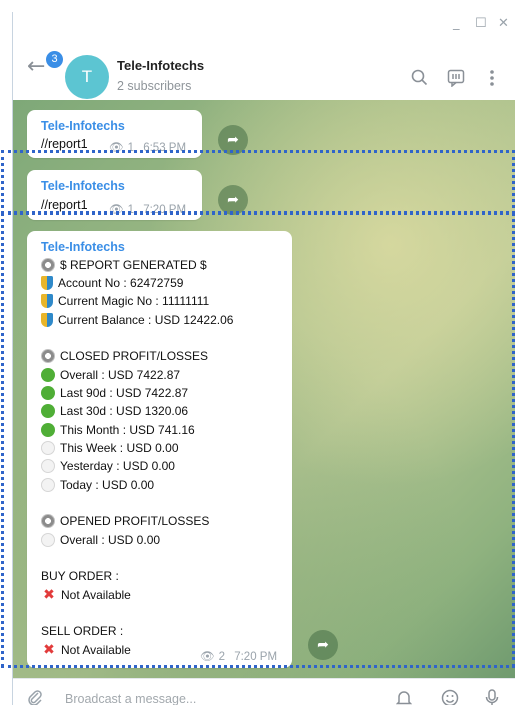 This screenshot has width=515, height=705. Describe the element at coordinates (456, 80) in the screenshot. I see `comment-icon` at that location.